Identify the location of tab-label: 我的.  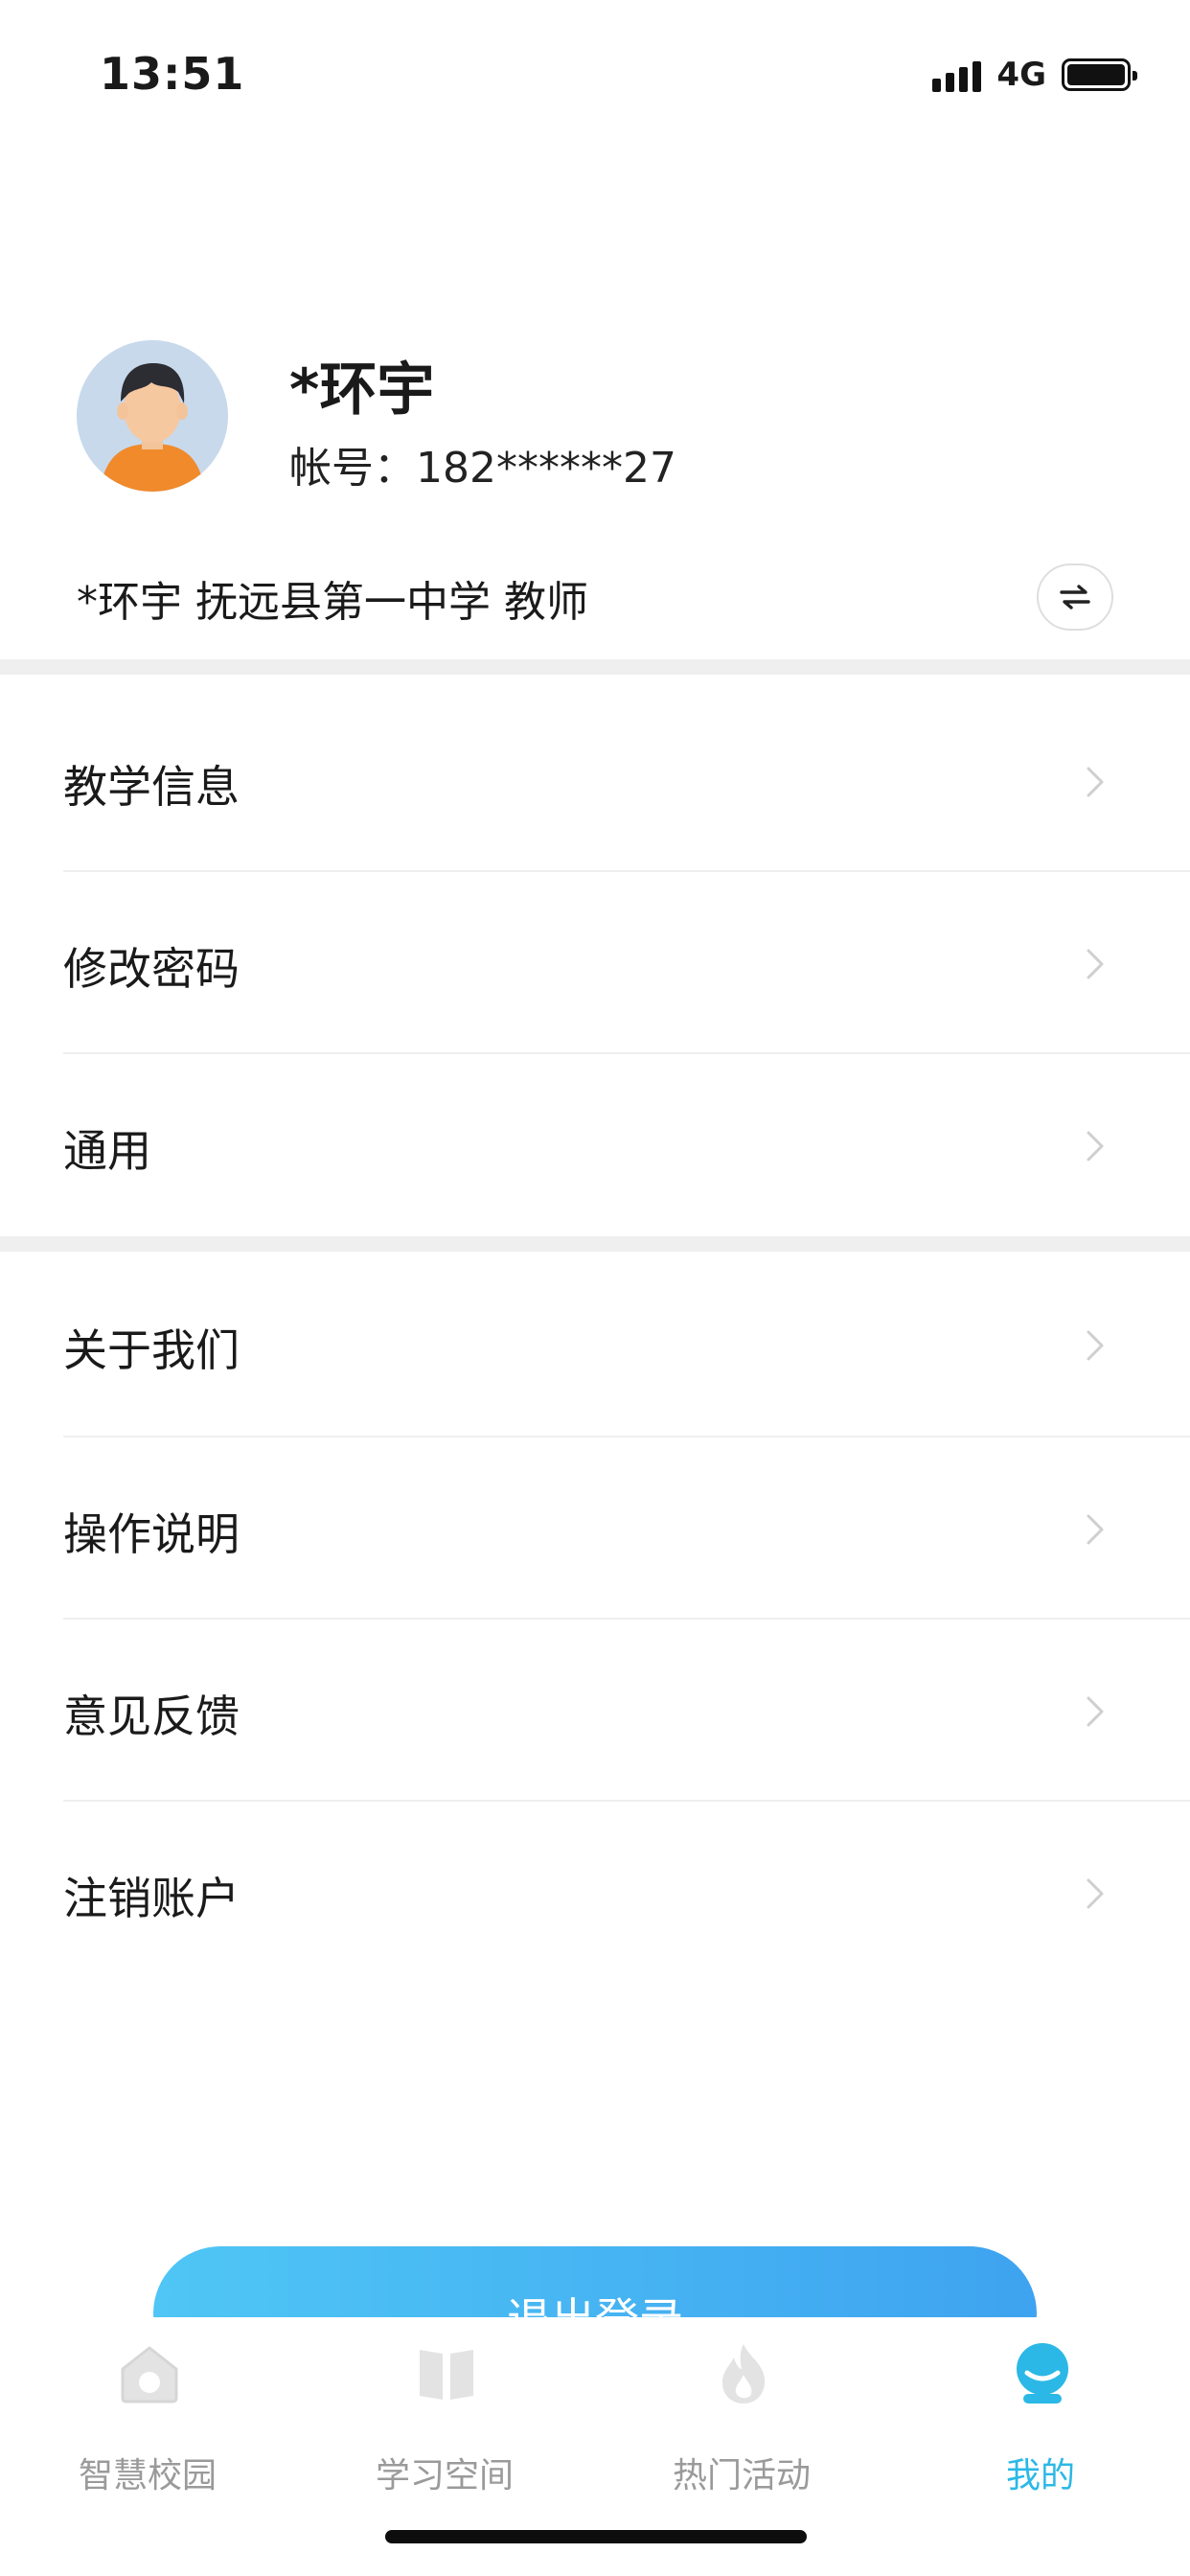
(1040, 2476).